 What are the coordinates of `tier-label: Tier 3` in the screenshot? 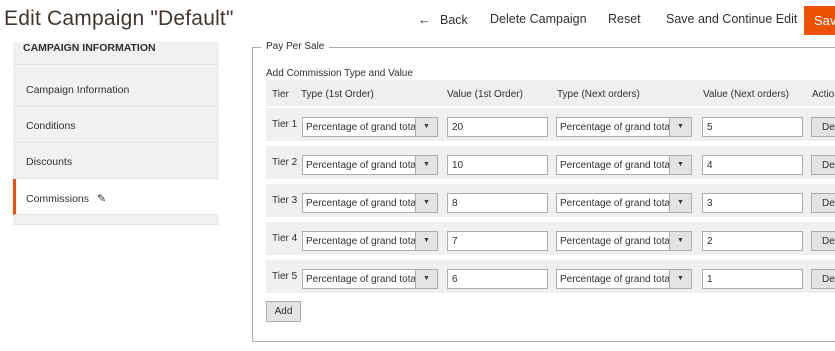 It's located at (285, 200).